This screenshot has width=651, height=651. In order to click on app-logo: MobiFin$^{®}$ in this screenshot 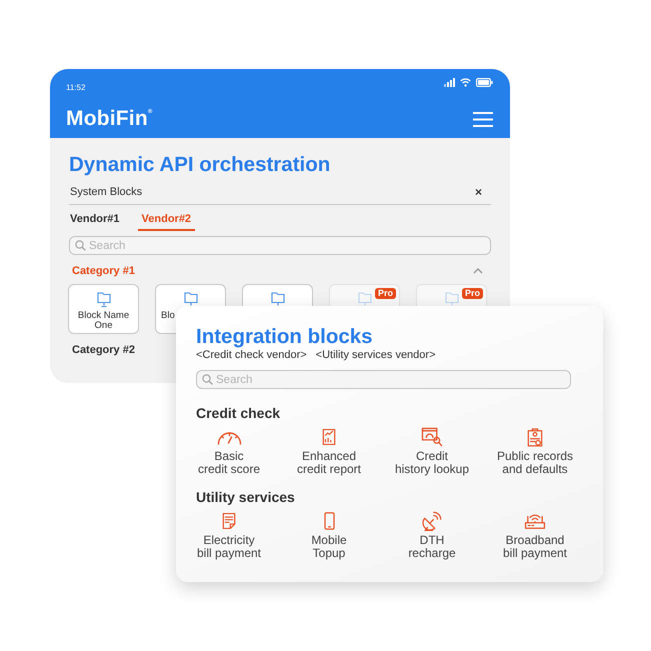, I will do `click(109, 119)`.